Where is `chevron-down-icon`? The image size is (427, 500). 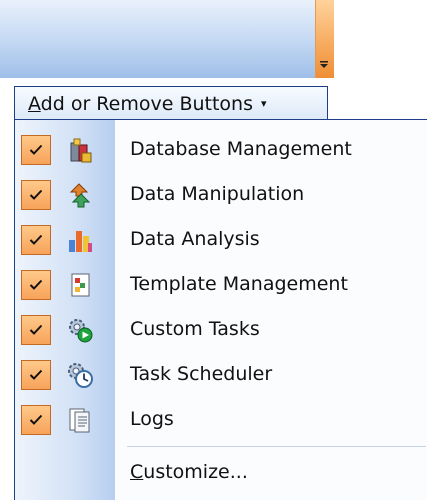
chevron-down-icon is located at coordinates (324, 64).